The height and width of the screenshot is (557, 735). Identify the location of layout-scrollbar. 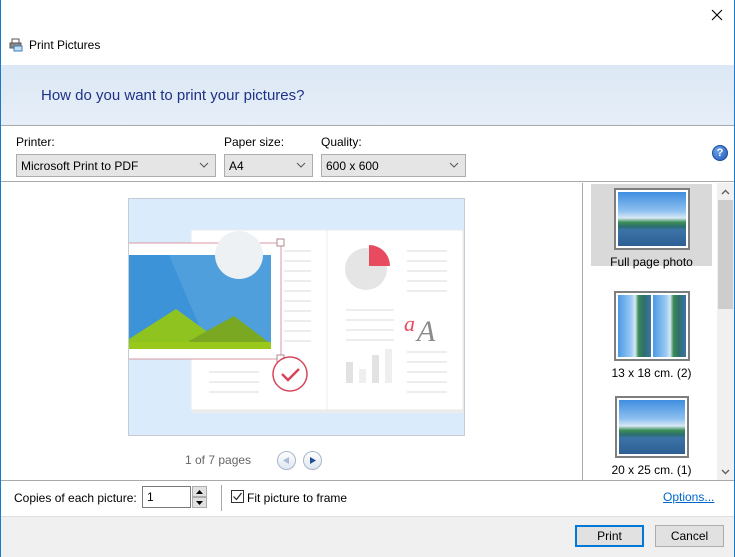
(725, 331).